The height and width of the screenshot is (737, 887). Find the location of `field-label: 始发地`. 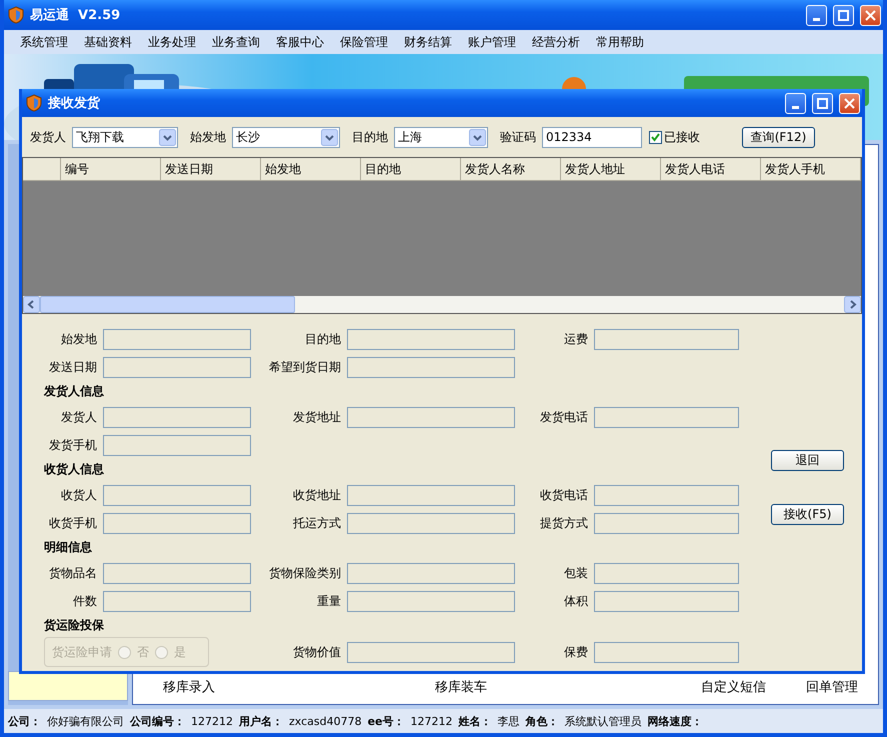

field-label: 始发地 is located at coordinates (78, 339).